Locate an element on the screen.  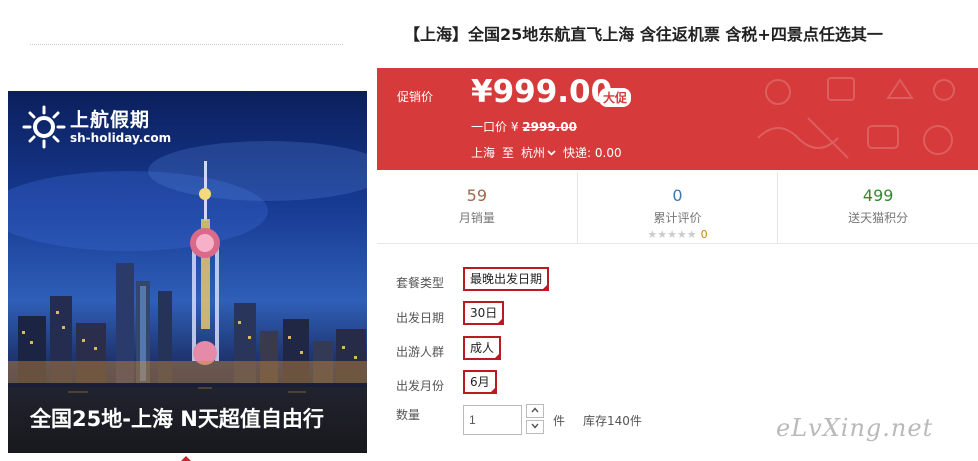
points-stat: 499 送天猫积分 is located at coordinates (877, 207).